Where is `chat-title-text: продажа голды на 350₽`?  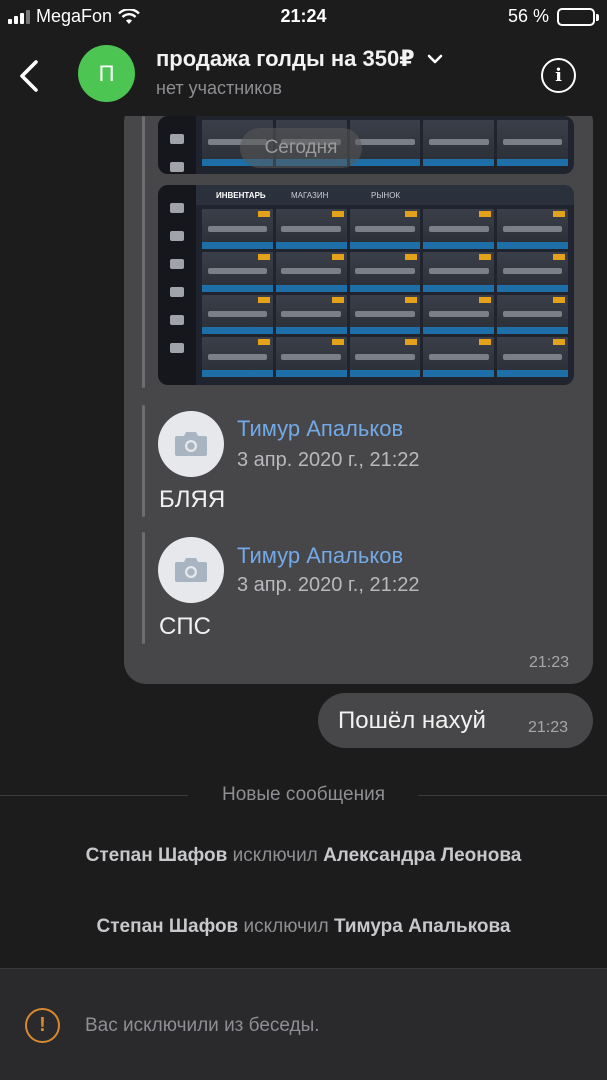
chat-title-text: продажа голды на 350₽ is located at coordinates (285, 58).